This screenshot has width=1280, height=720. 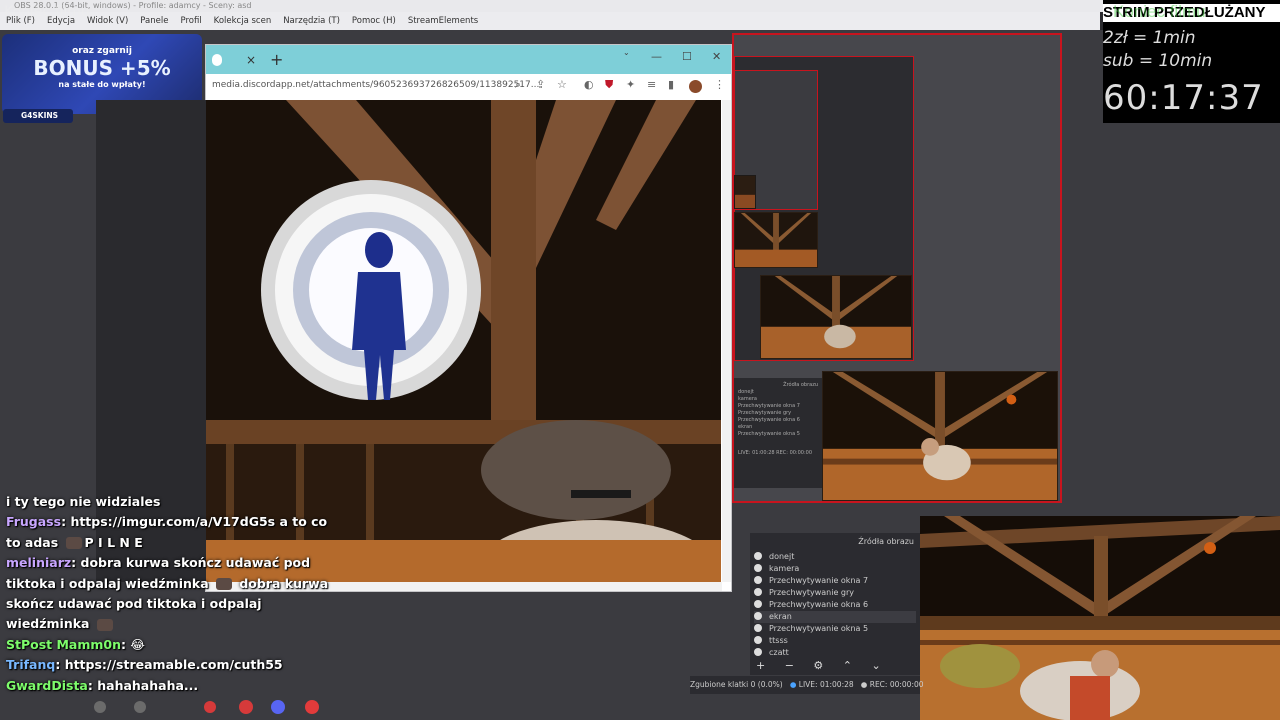 What do you see at coordinates (747, 399) in the screenshot?
I see `nested-source-item: kamera` at bounding box center [747, 399].